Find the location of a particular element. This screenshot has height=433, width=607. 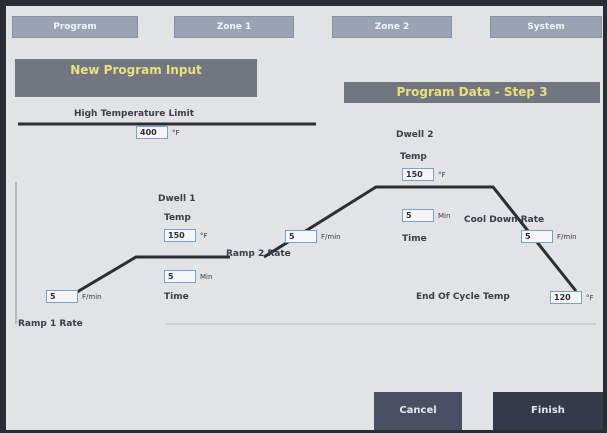

dwell-1-time-field: 5 Min is located at coordinates (188, 276).